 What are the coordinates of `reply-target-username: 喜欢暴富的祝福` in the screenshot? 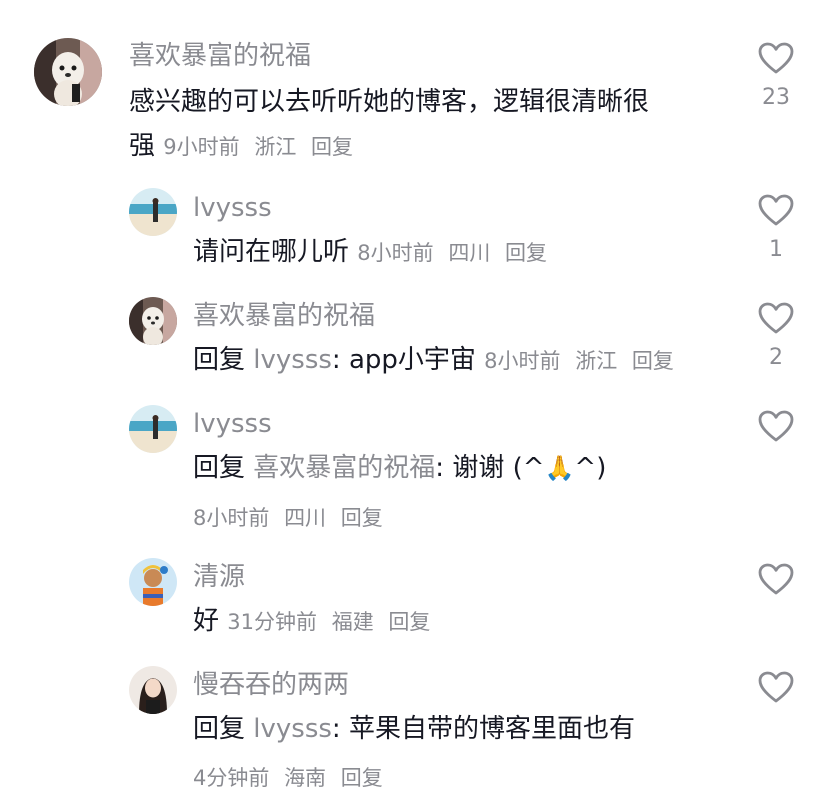 It's located at (344, 468).